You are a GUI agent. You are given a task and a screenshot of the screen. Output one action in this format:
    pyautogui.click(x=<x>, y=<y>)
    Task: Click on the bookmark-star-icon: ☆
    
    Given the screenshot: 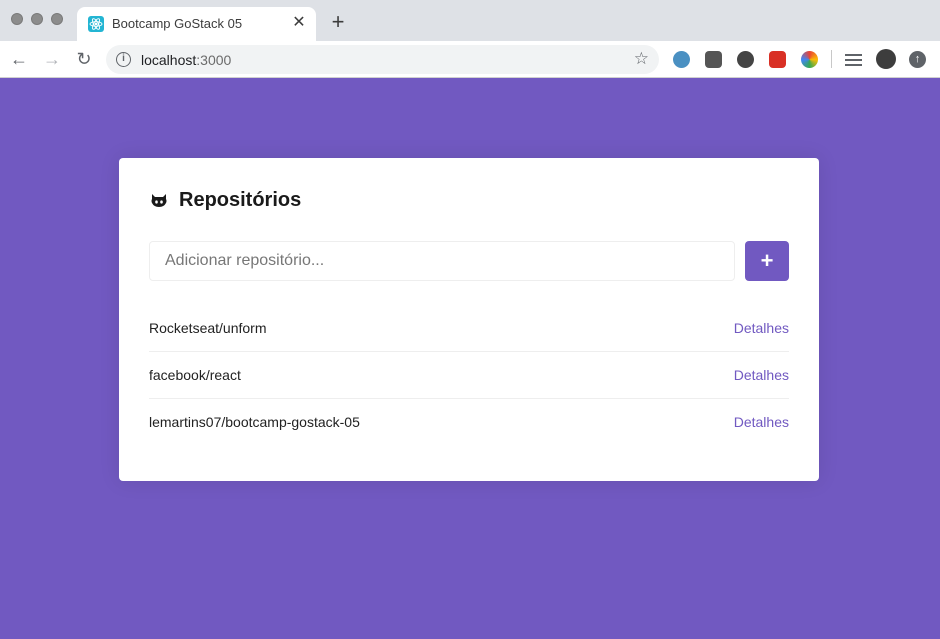 What is the action you would take?
    pyautogui.click(x=641, y=59)
    